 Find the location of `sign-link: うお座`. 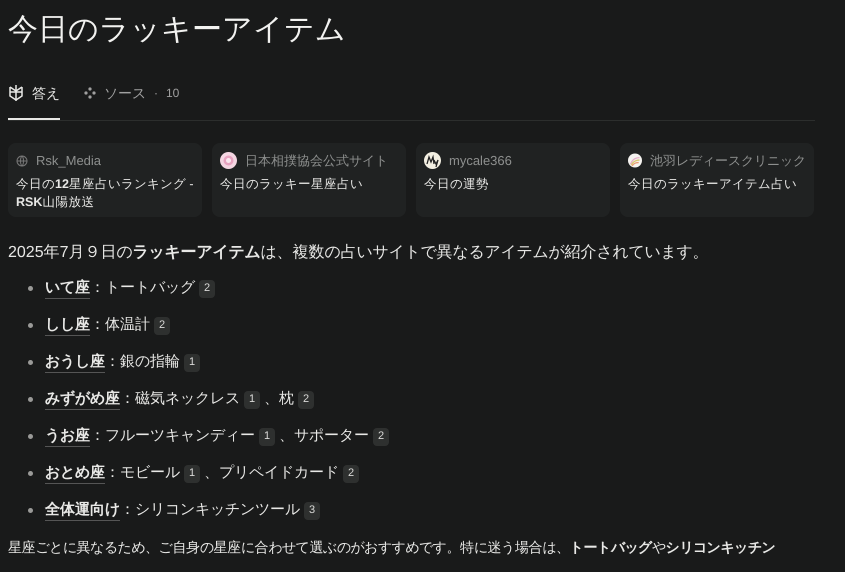

sign-link: うお座 is located at coordinates (67, 436).